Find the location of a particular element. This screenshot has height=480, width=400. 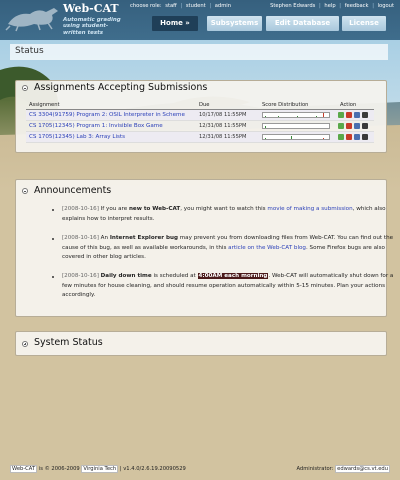

table-header: Assignment Due Score Distribution Action is located at coordinates (200, 105).